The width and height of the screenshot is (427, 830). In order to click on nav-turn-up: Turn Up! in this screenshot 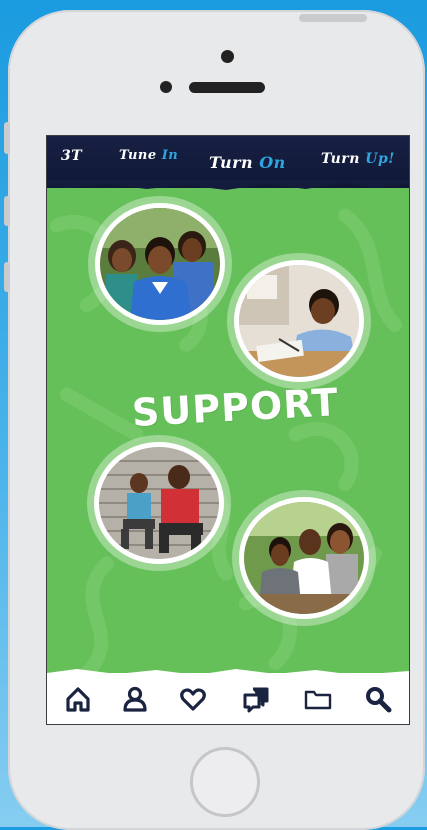, I will do `click(358, 159)`.